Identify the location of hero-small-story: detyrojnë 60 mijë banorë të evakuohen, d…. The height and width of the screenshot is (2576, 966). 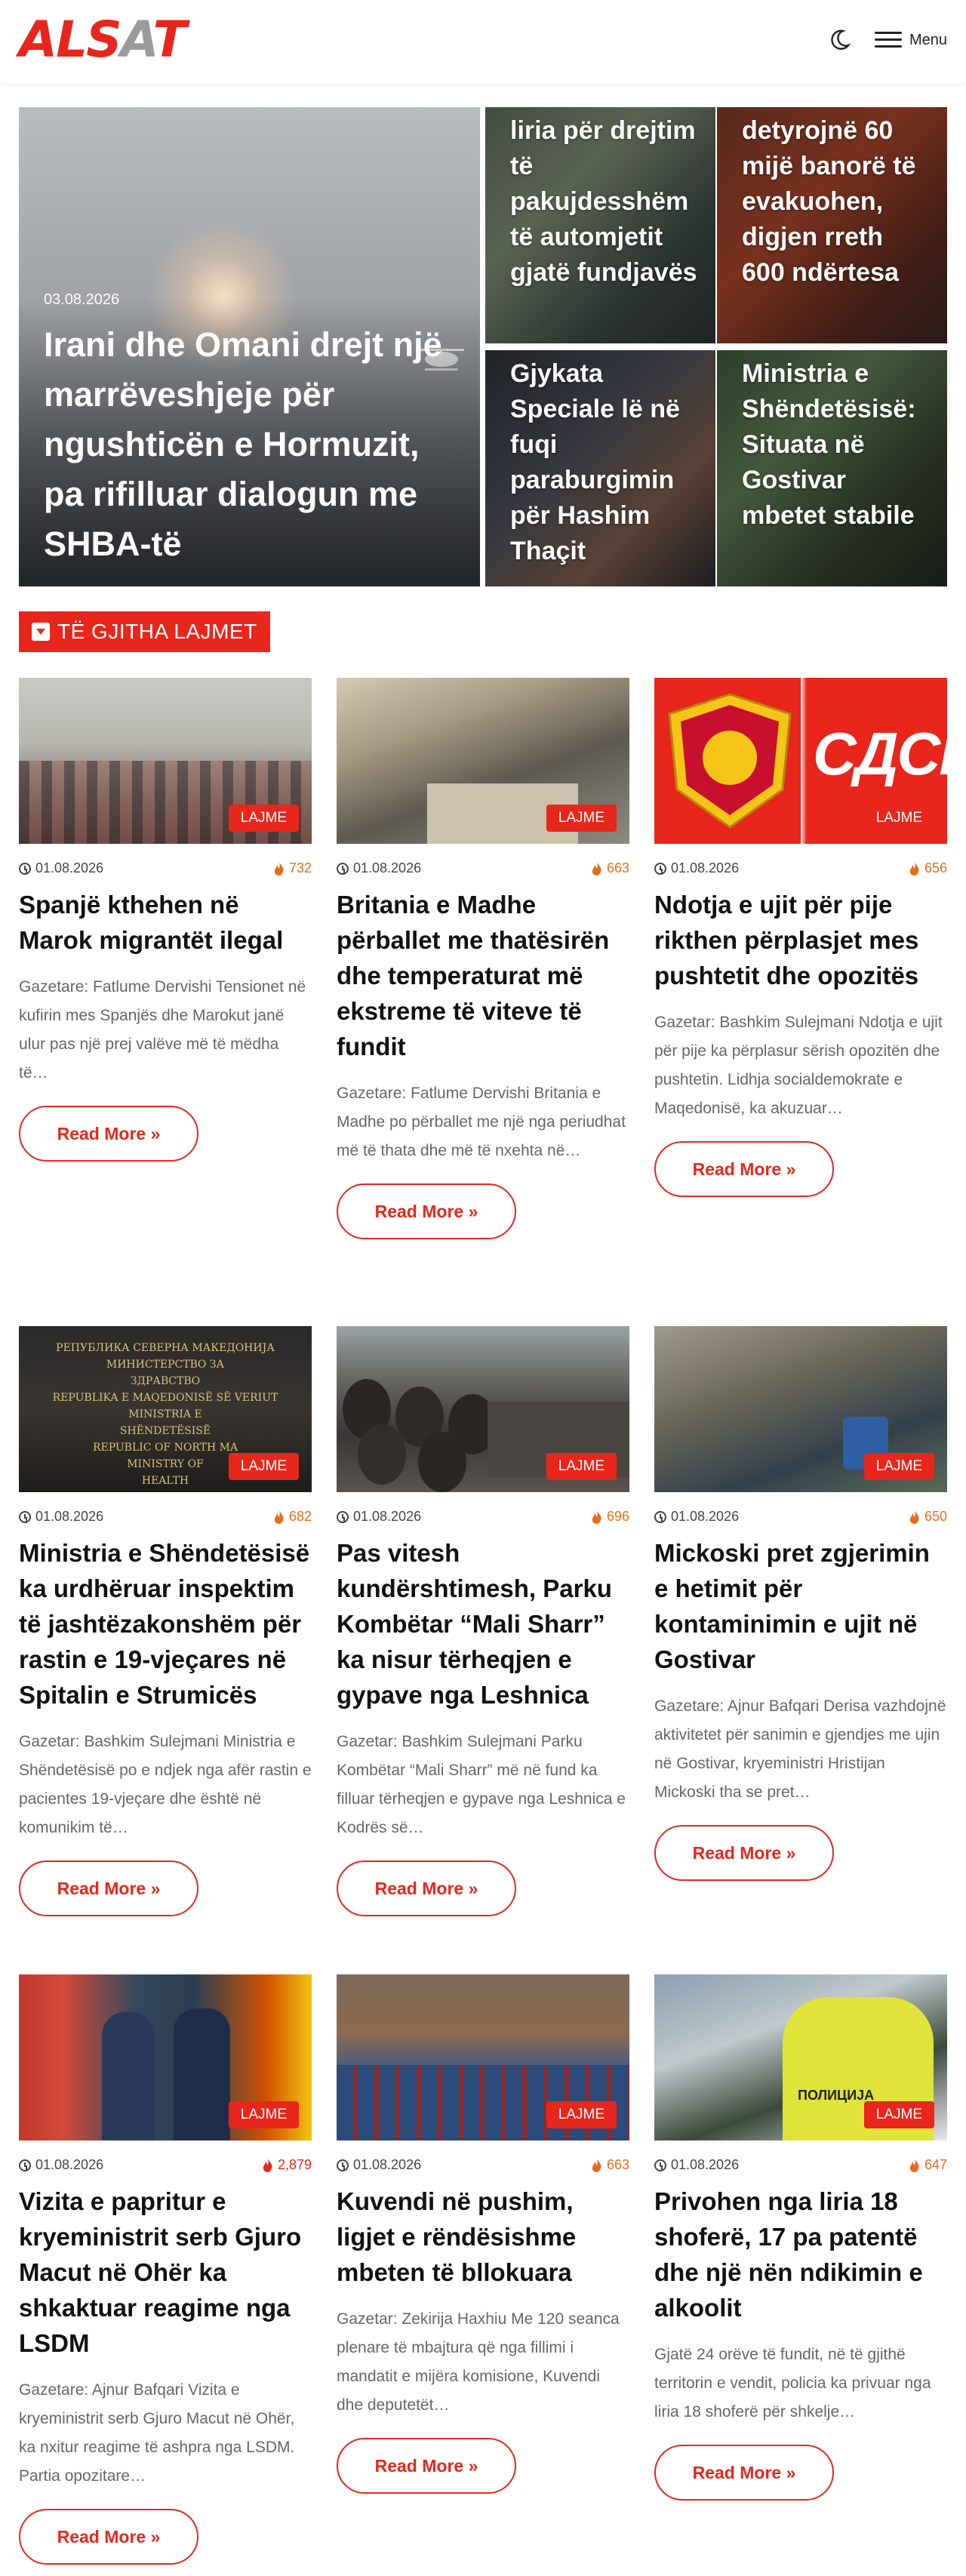
(832, 225).